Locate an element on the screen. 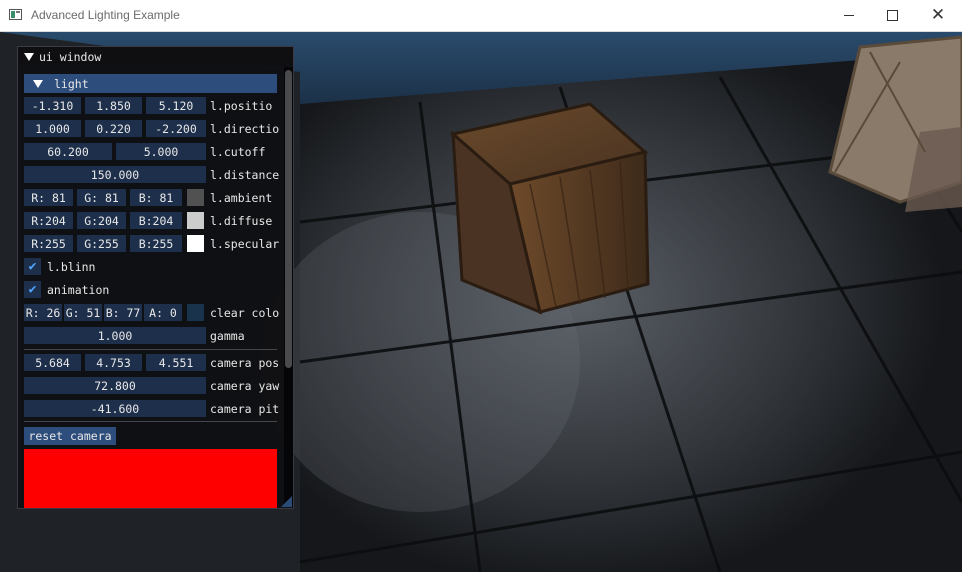 Image resolution: width=962 pixels, height=572 pixels. ambient-color-swatch is located at coordinates (195, 197).